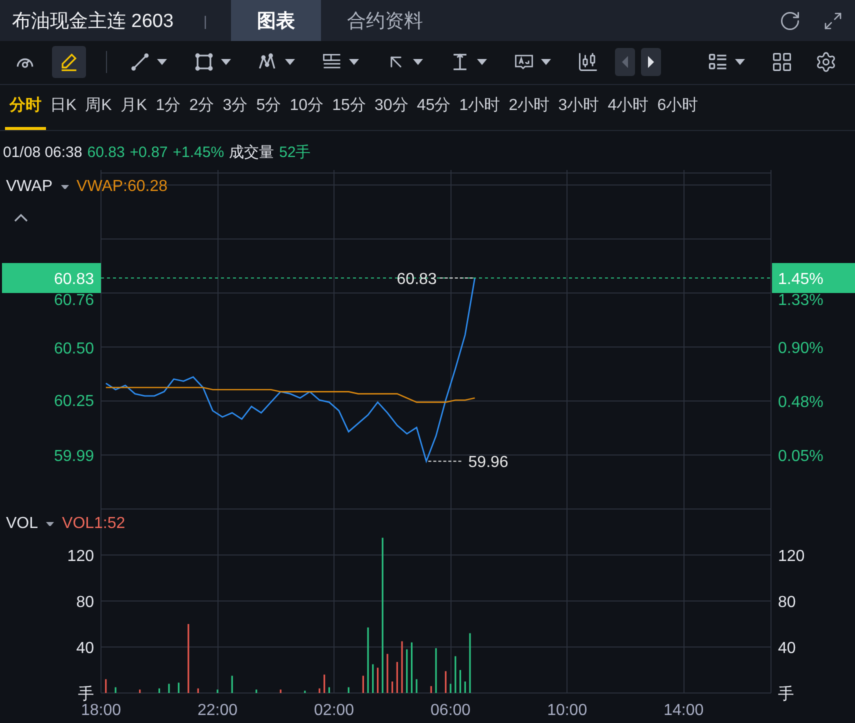 Image resolution: width=855 pixels, height=723 pixels. I want to click on period-tab: 1分, so click(168, 107).